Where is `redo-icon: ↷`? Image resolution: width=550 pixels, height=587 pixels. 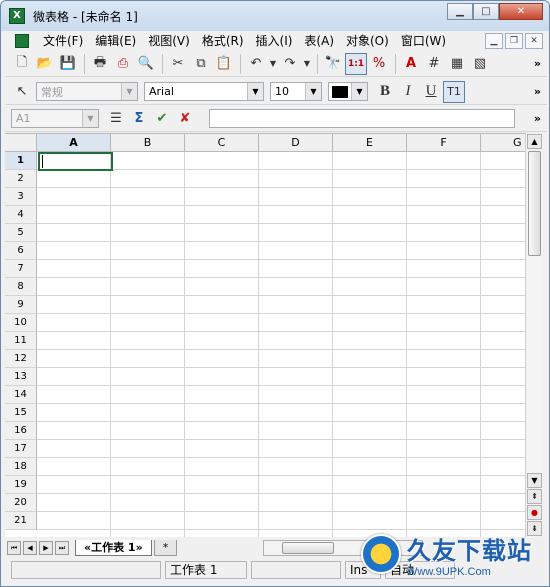
redo-icon: ↷ is located at coordinates (290, 64).